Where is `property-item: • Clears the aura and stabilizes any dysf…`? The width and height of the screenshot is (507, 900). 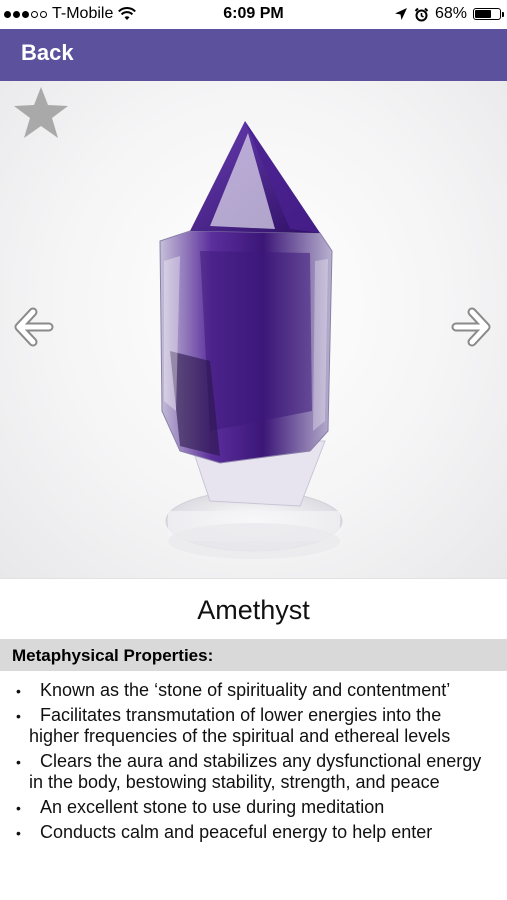 property-item: • Clears the aura and stabilizes any dysf… is located at coordinates (253, 772).